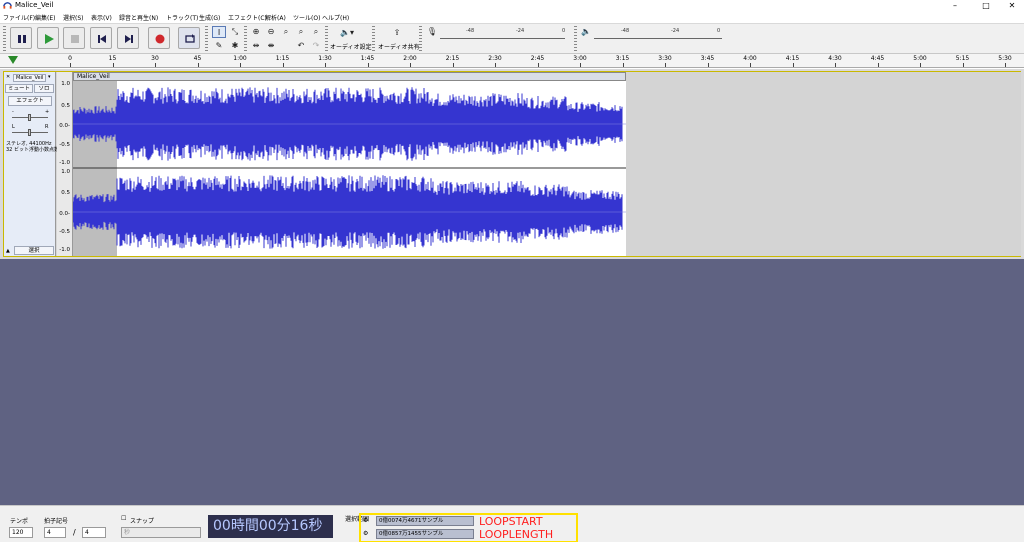 The image size is (1024, 542). I want to click on microphone-icon: 🎙, so click(432, 32).